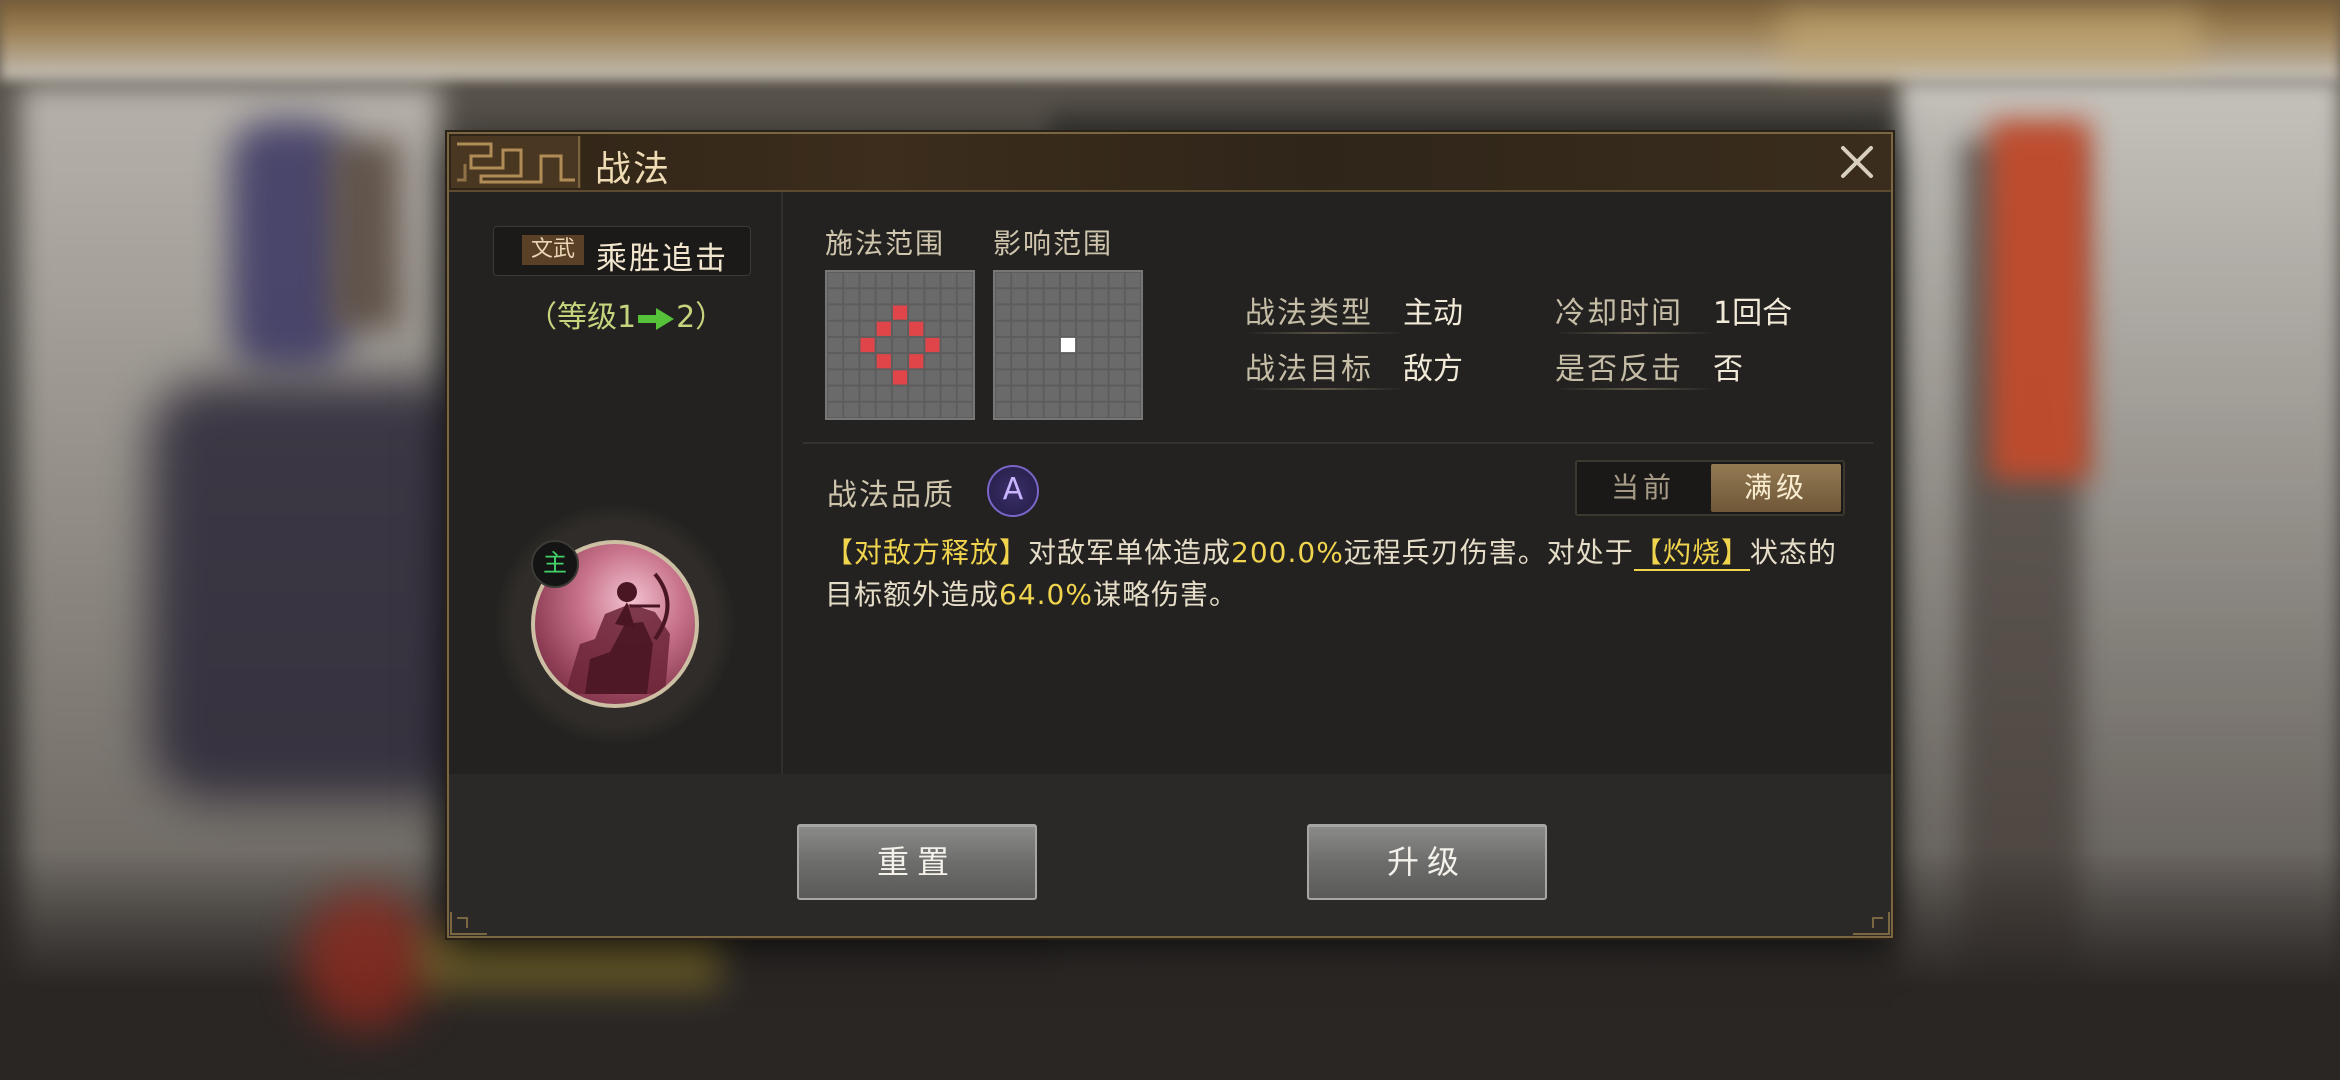  What do you see at coordinates (1857, 162) in the screenshot?
I see `close-icon` at bounding box center [1857, 162].